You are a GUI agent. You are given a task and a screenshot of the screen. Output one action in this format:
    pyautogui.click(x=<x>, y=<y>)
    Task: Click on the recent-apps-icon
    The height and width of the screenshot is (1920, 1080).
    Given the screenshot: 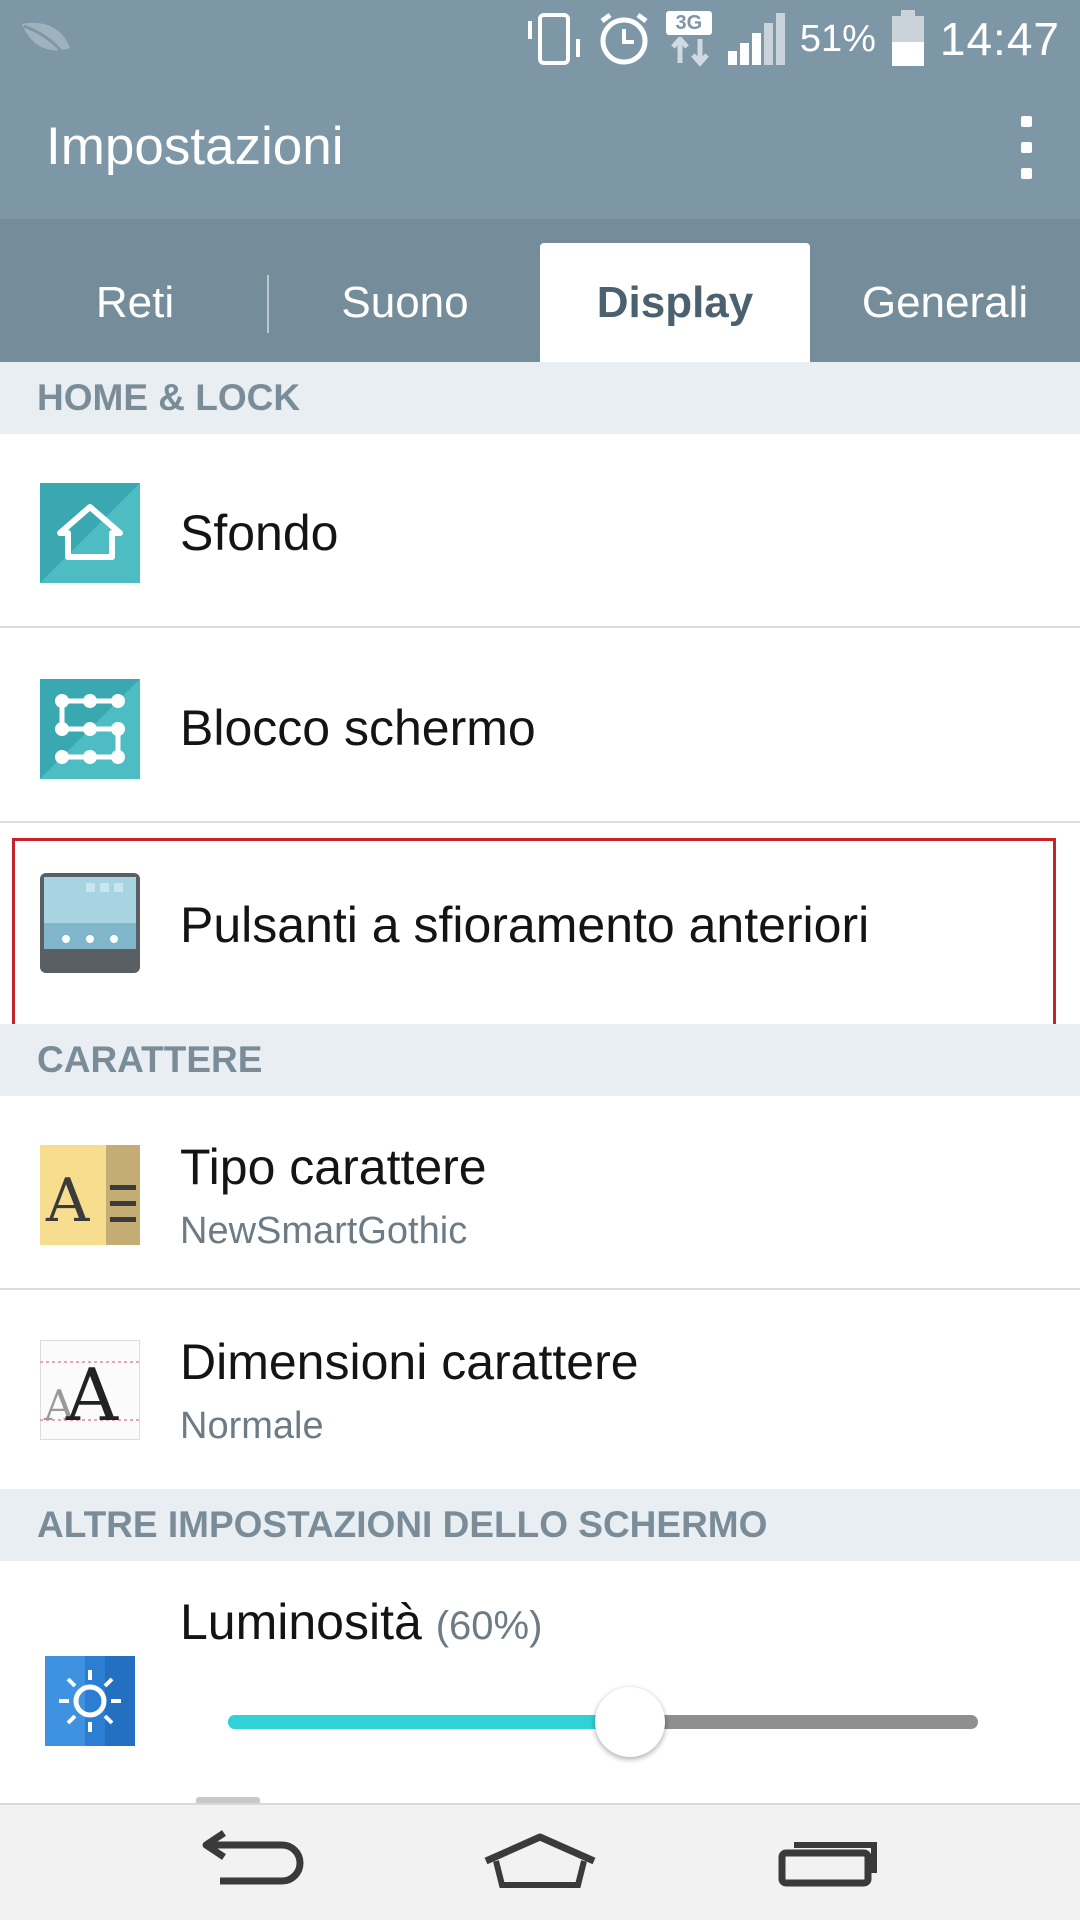 What is the action you would take?
    pyautogui.click(x=830, y=1862)
    